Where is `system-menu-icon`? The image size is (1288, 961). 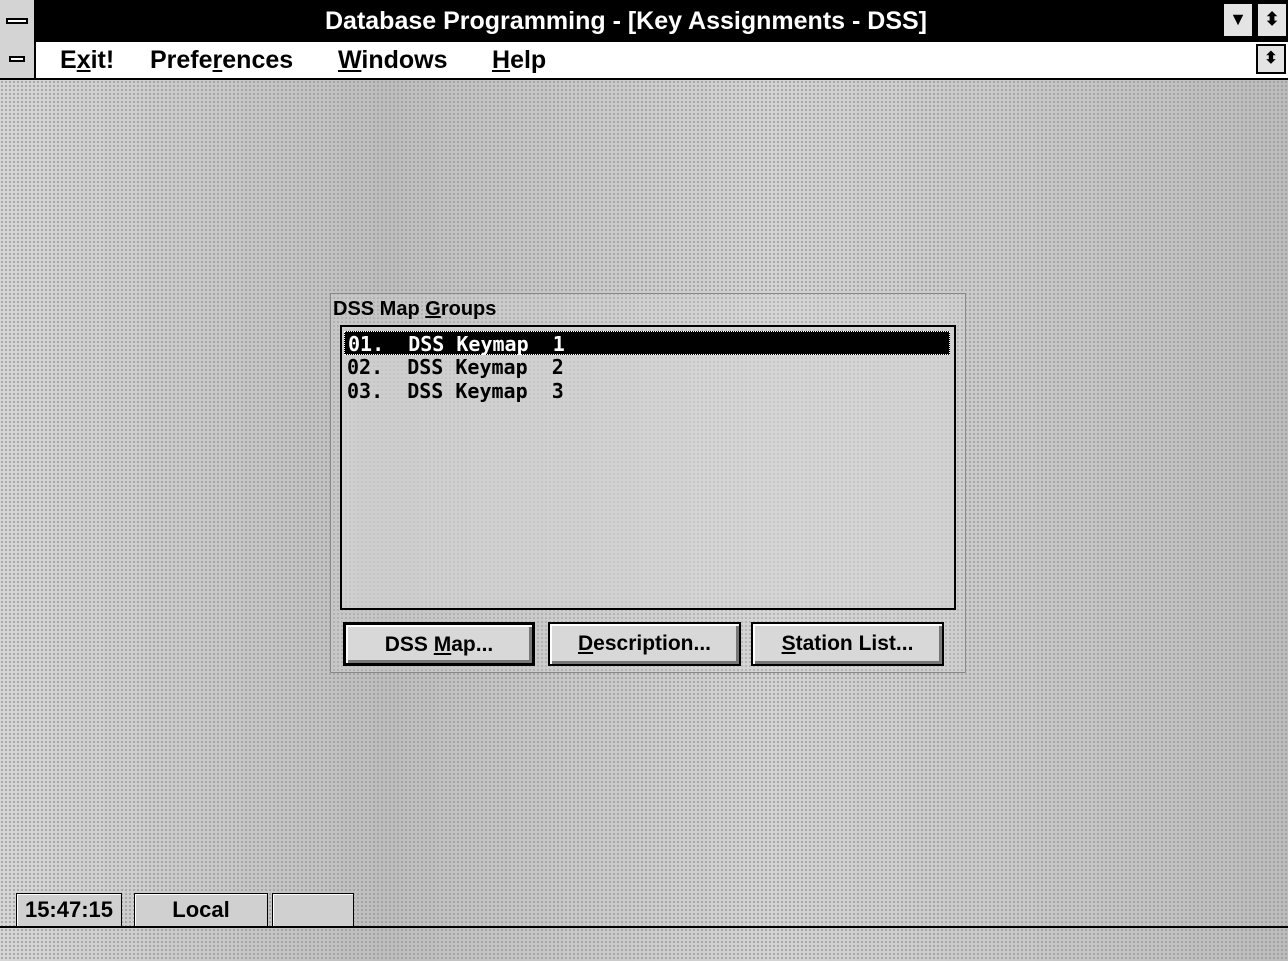
system-menu-icon is located at coordinates (18, 21).